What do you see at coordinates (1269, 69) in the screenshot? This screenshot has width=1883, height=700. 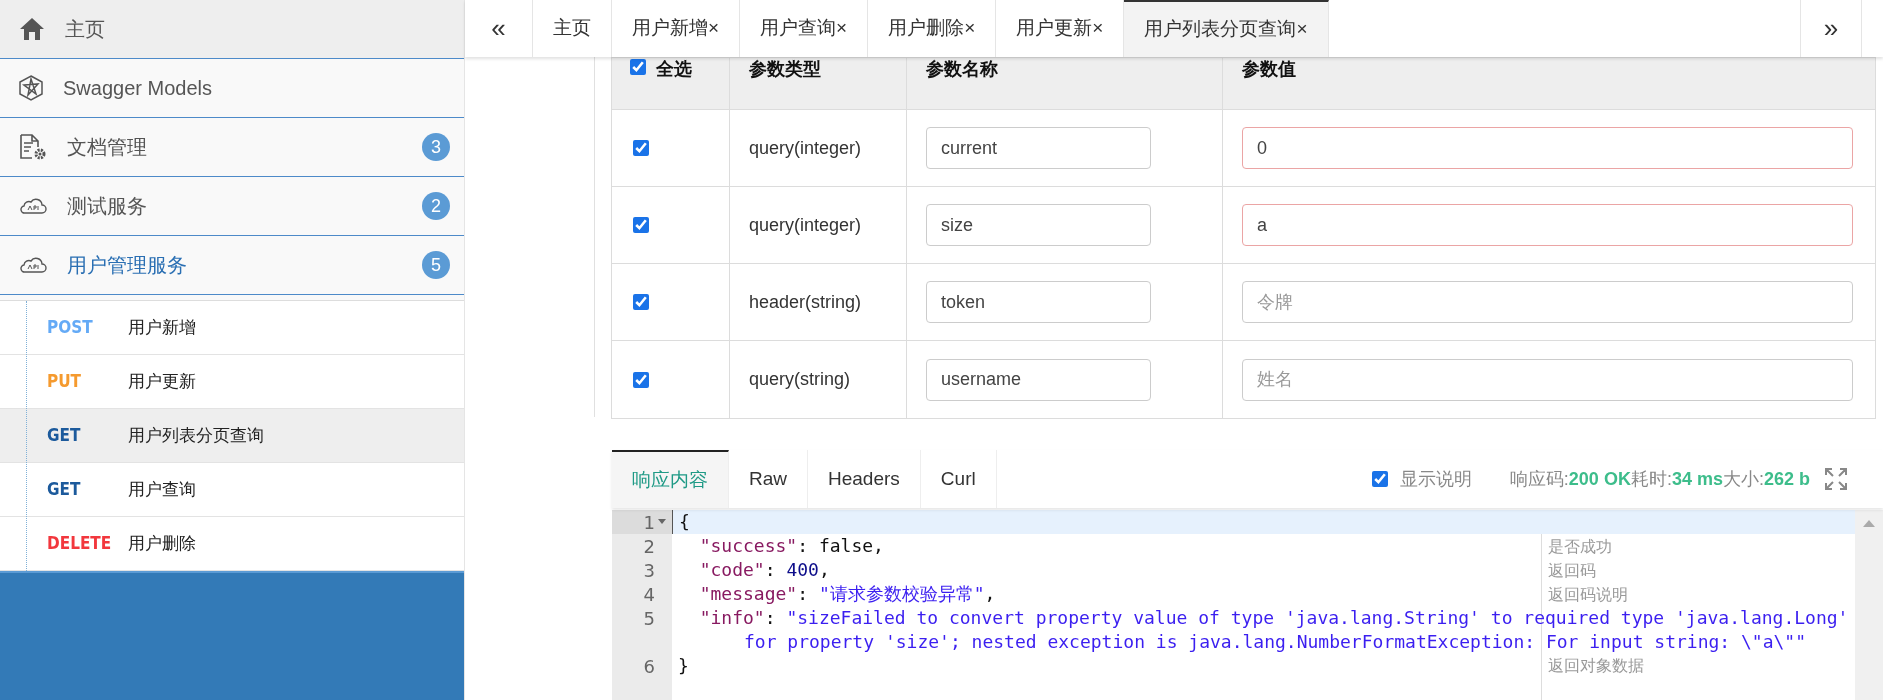 I see `column-header: 参数值` at bounding box center [1269, 69].